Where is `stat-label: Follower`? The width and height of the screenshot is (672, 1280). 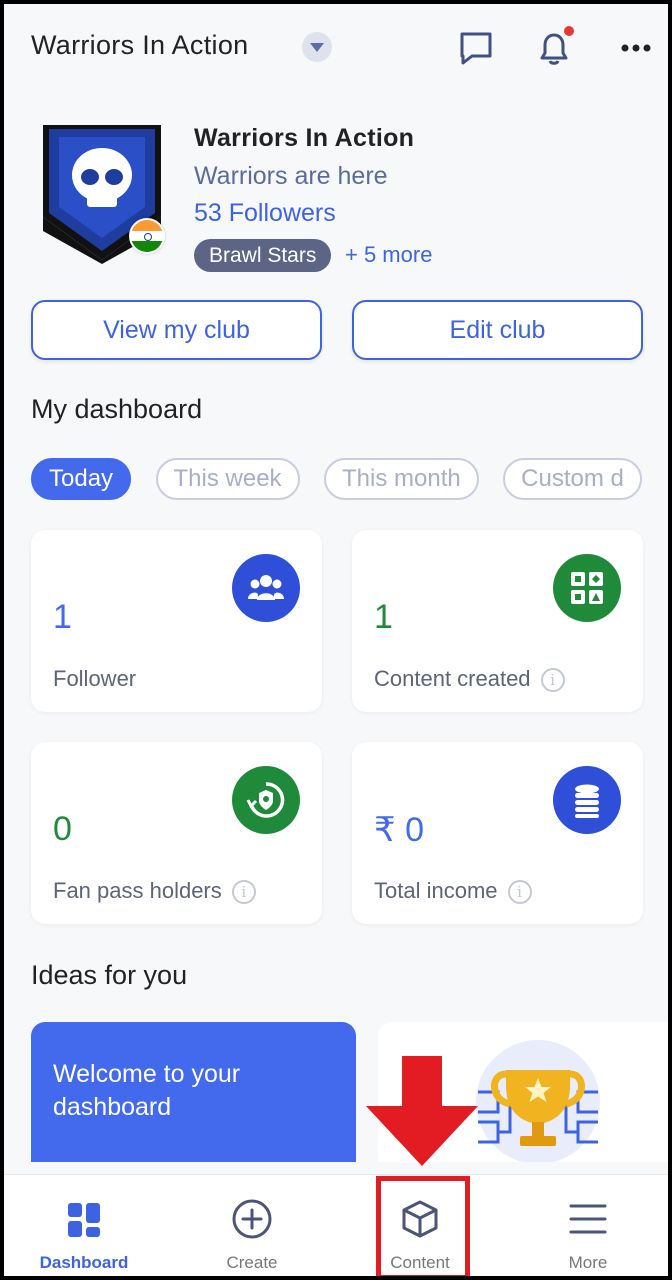
stat-label: Follower is located at coordinates (95, 678).